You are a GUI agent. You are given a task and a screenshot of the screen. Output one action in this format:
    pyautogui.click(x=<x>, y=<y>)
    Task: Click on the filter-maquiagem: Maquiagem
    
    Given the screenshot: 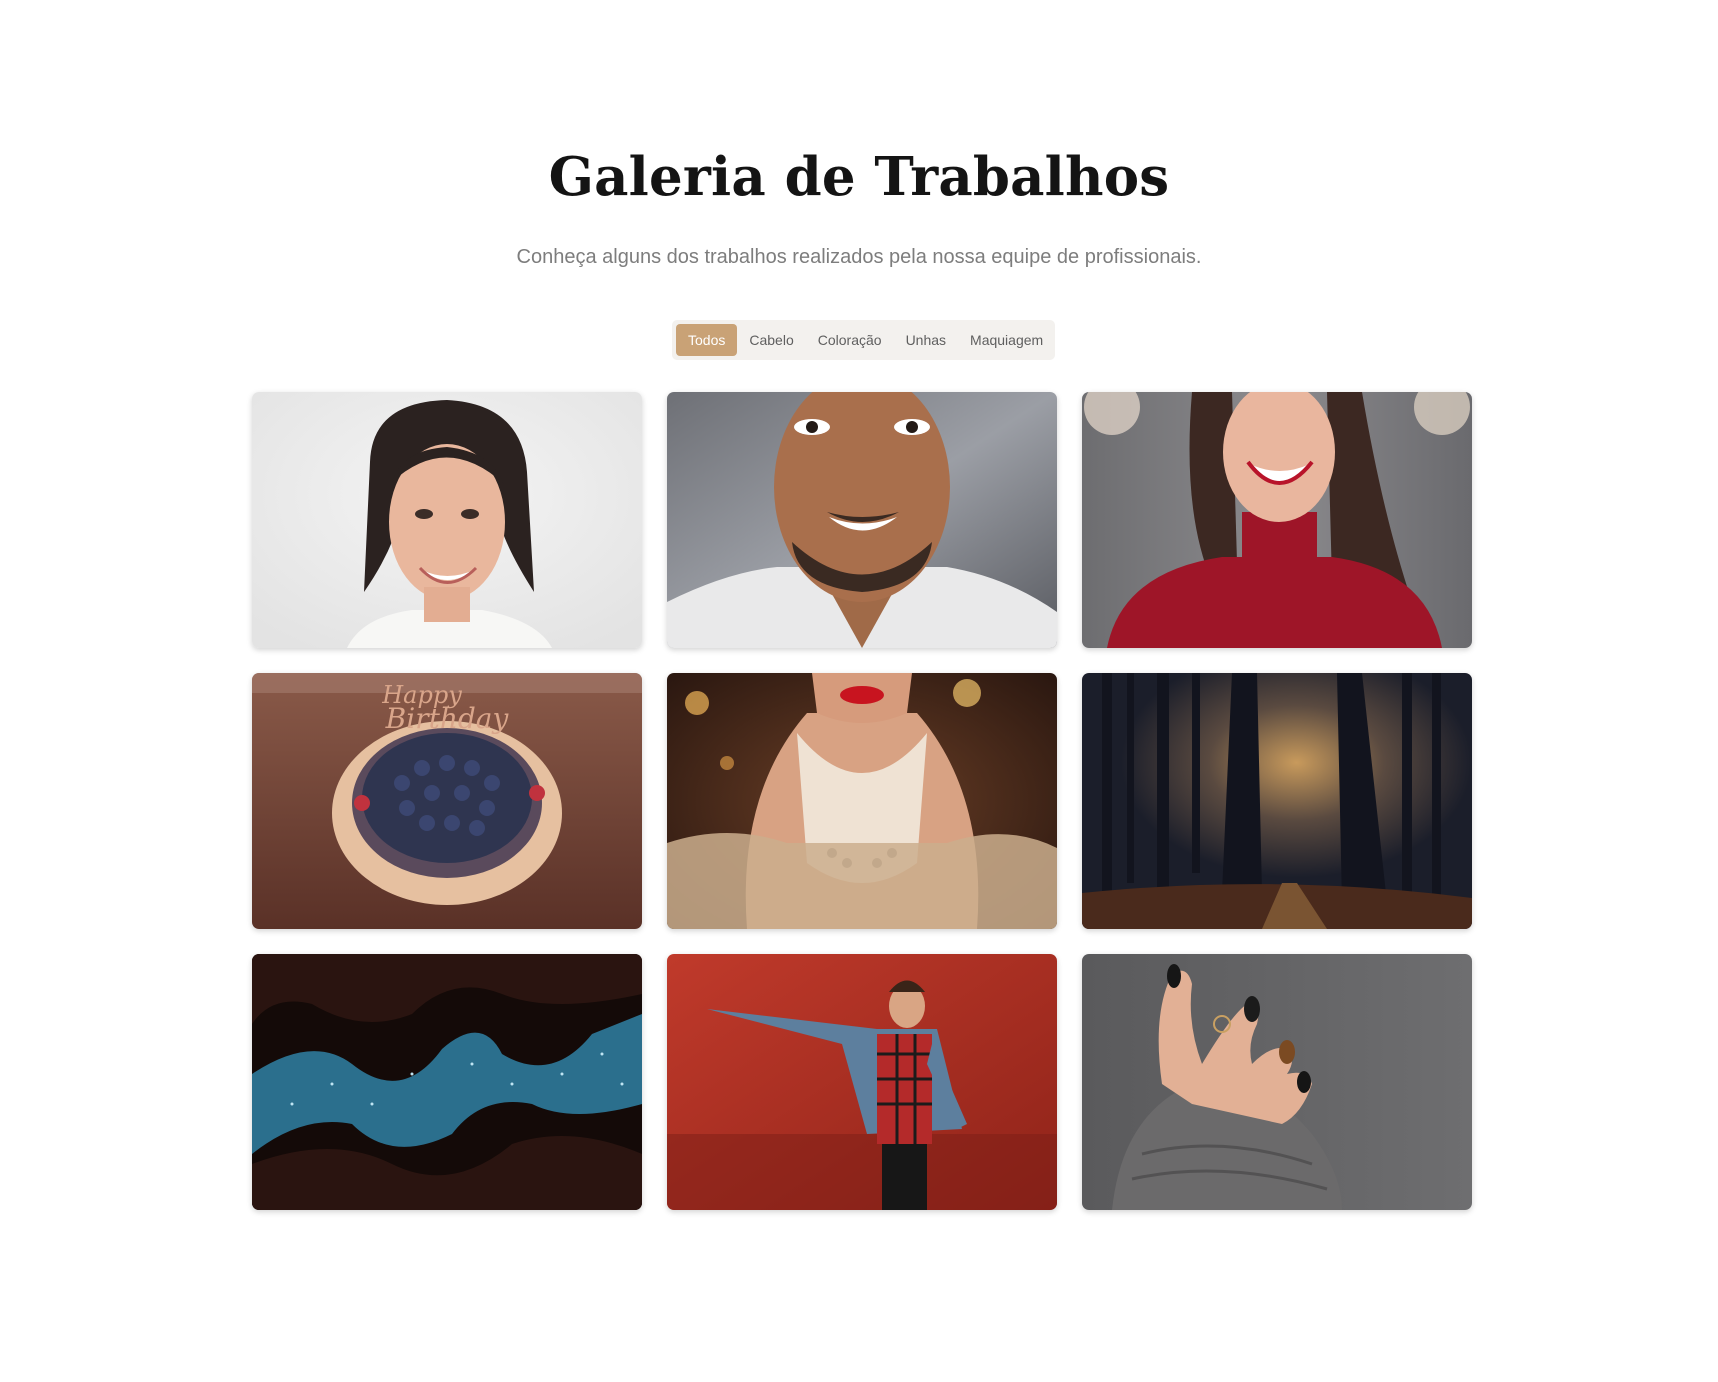 What is the action you would take?
    pyautogui.click(x=1006, y=340)
    